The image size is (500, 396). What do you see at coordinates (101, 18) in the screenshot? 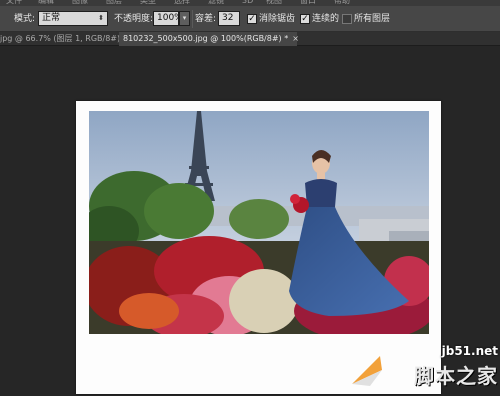
I see `chevron-down-icon: ⬍` at bounding box center [101, 18].